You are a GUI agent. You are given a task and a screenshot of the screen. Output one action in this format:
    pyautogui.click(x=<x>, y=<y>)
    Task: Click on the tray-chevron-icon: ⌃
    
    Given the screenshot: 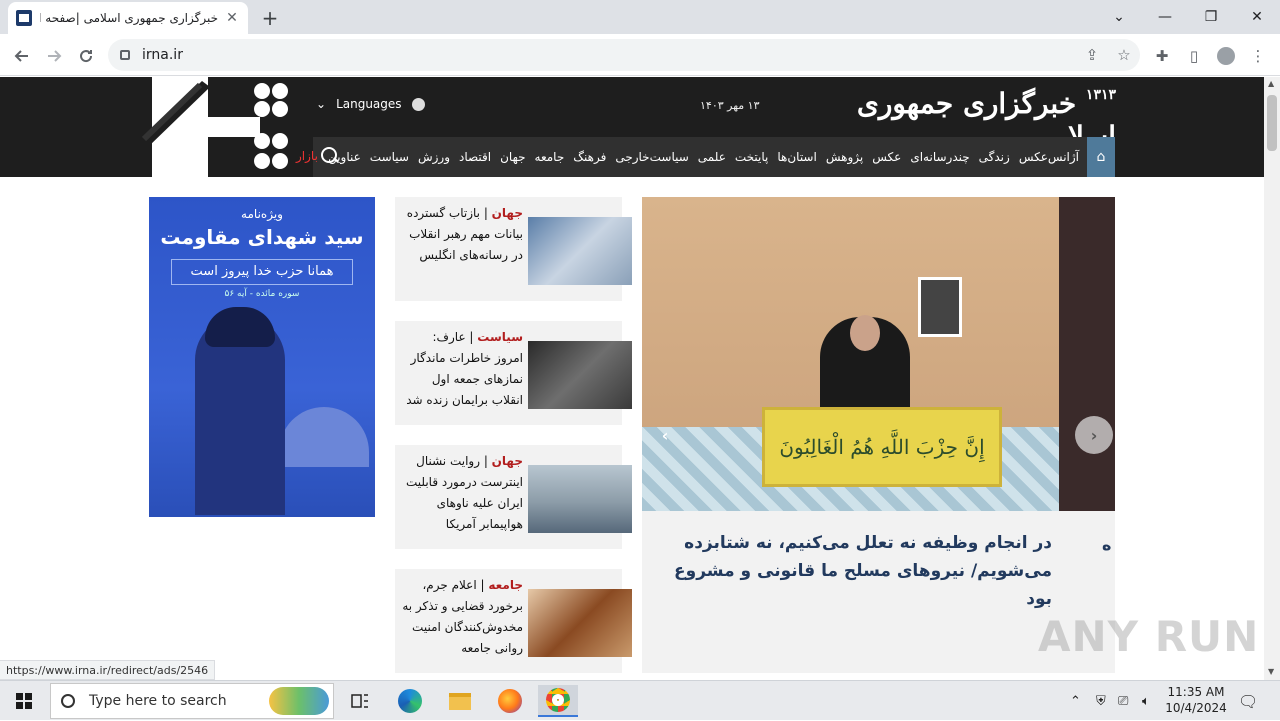 What is the action you would take?
    pyautogui.click(x=1075, y=701)
    